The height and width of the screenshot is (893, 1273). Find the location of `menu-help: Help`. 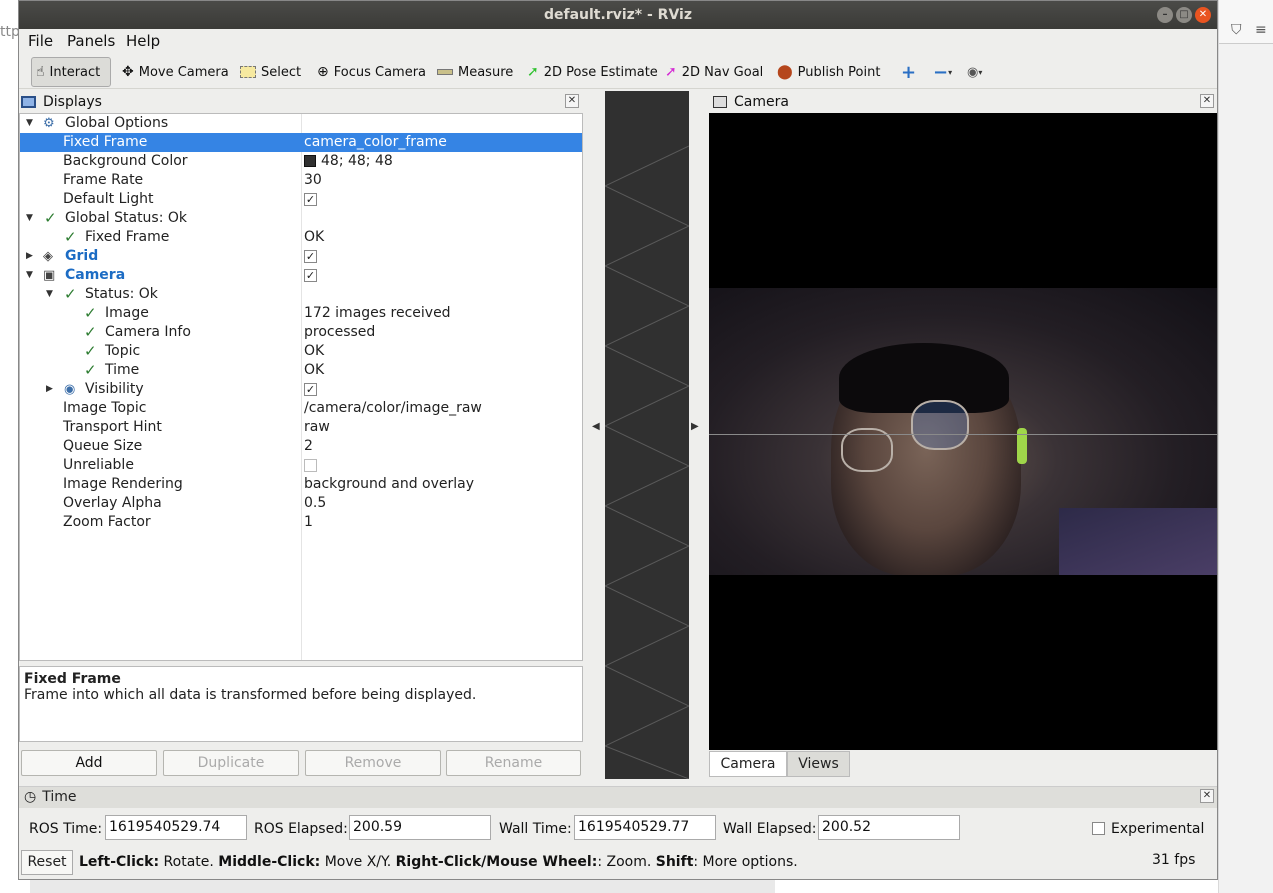

menu-help: Help is located at coordinates (143, 41).